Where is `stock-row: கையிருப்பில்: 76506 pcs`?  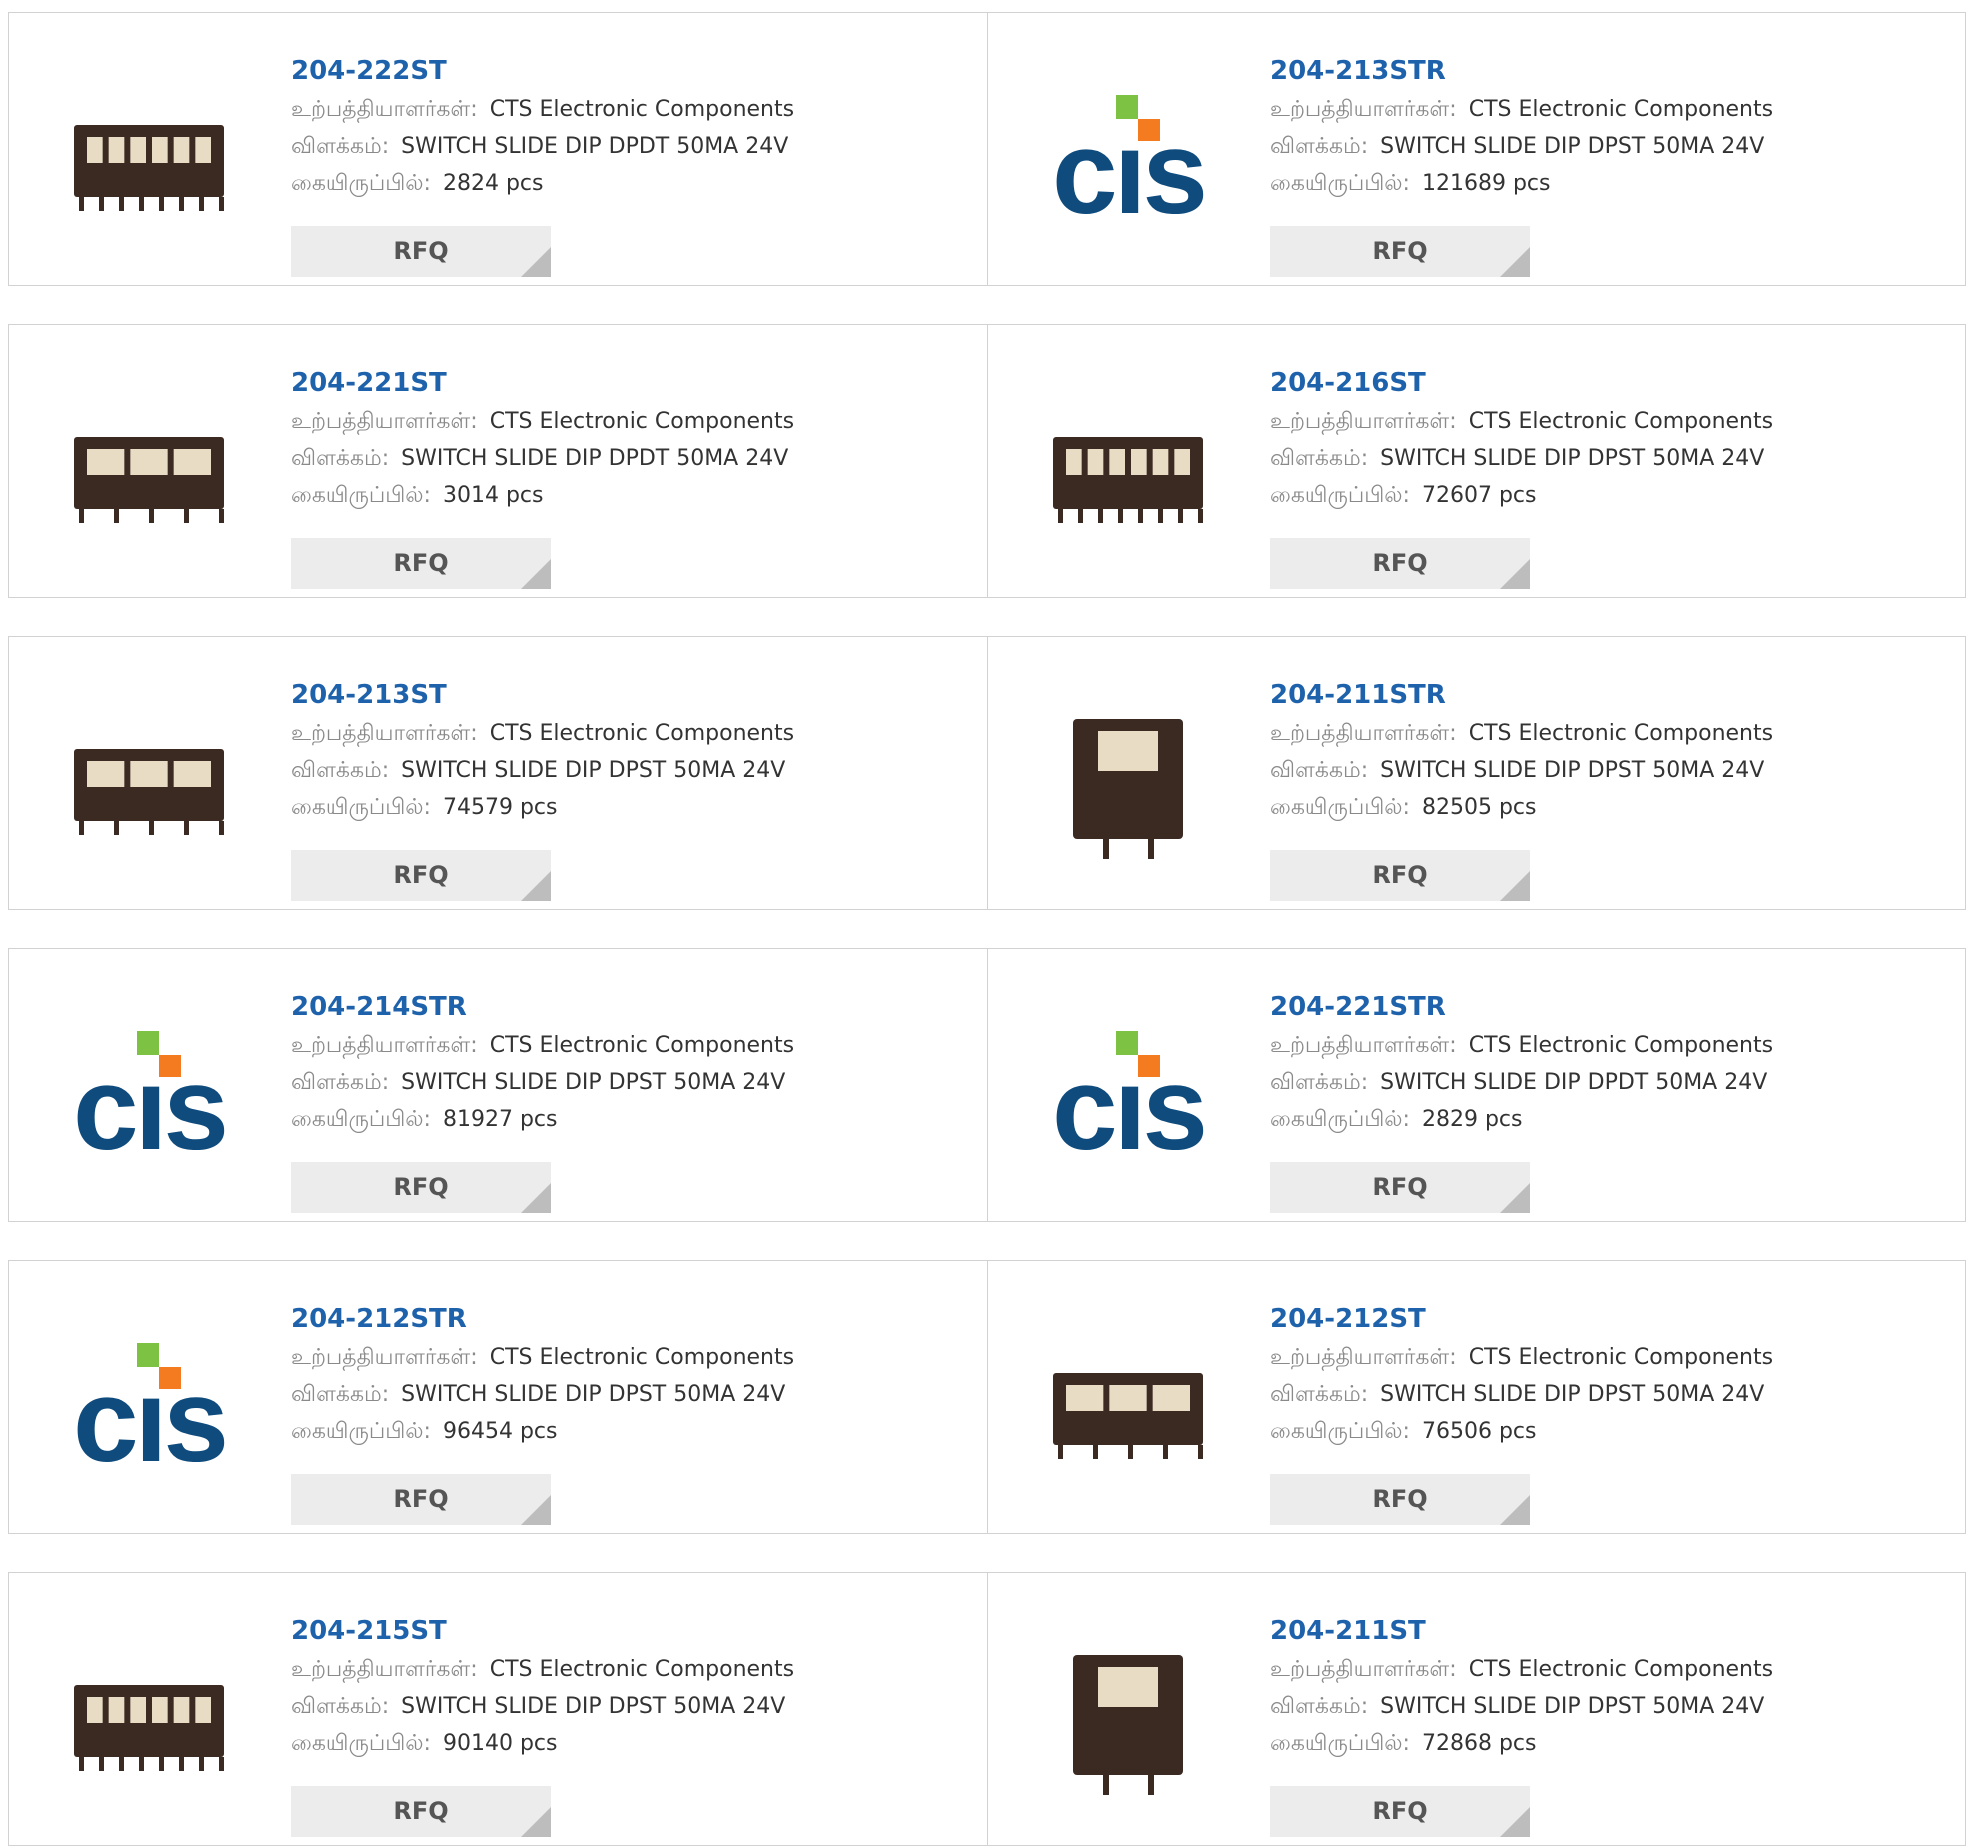
stock-row: கையிருப்பில்: 76506 pcs is located at coordinates (1612, 1431).